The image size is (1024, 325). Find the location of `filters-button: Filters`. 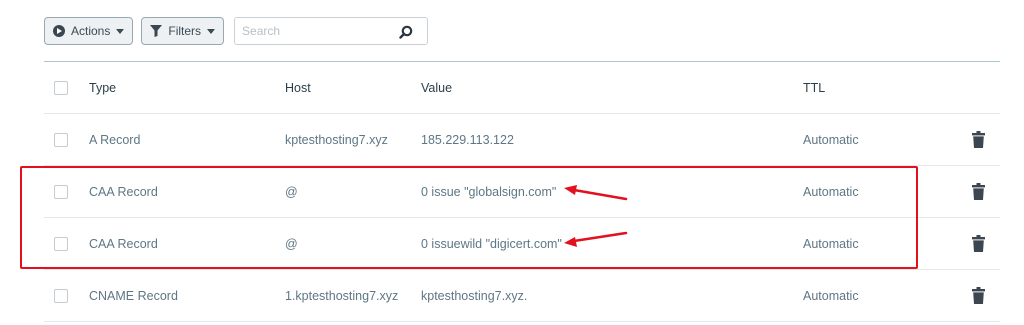

filters-button: Filters is located at coordinates (183, 31).